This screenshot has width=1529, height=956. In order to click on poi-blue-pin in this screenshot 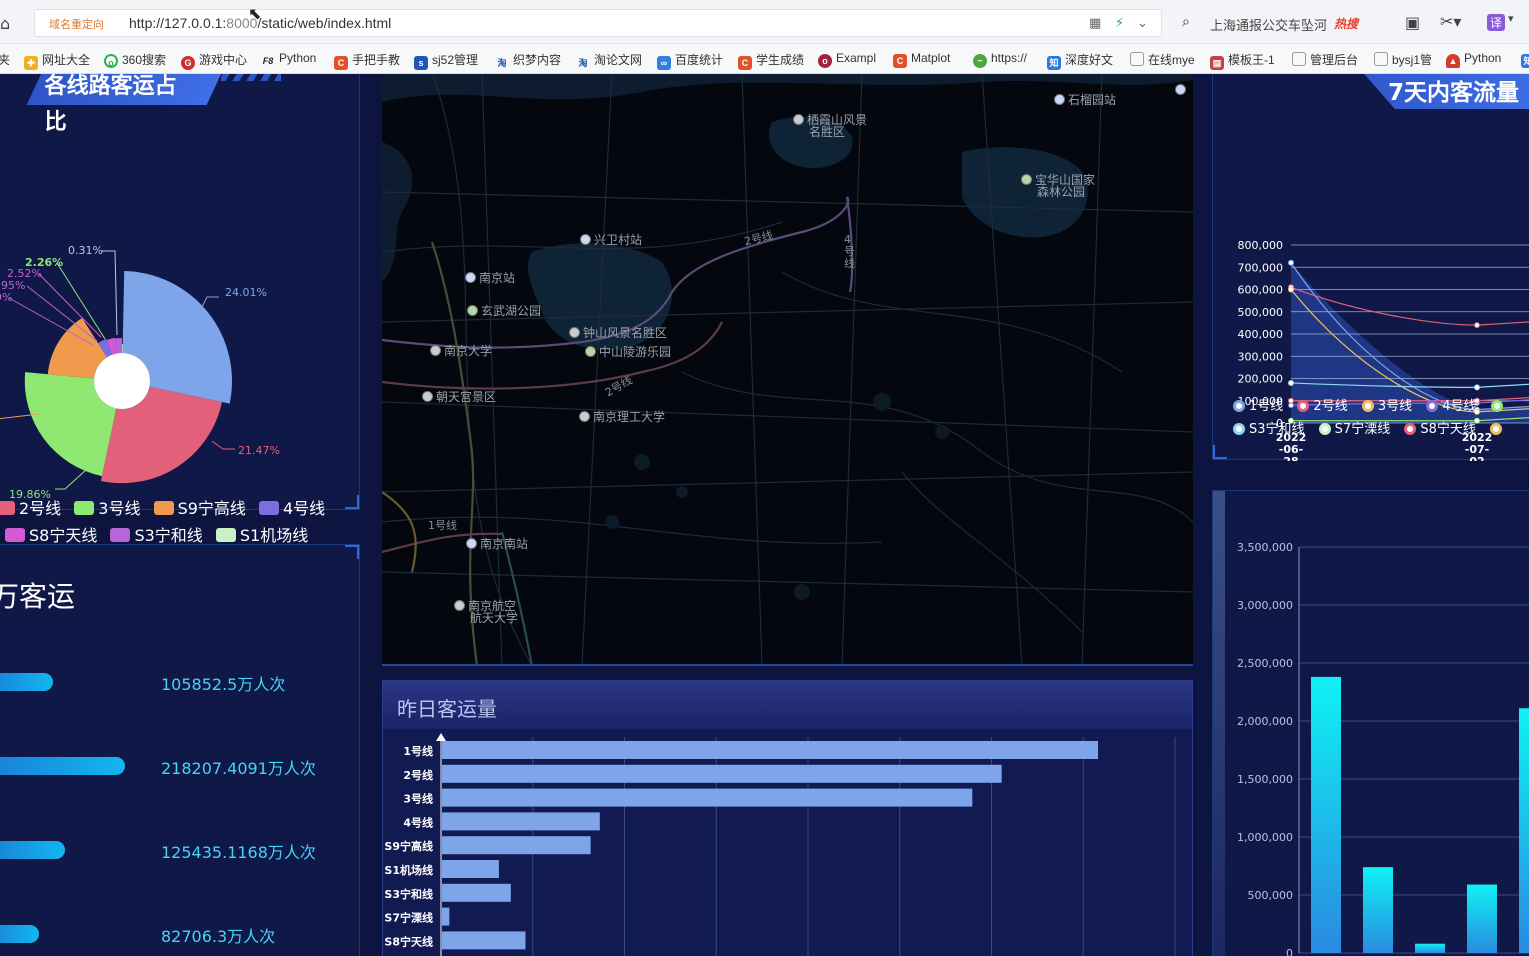, I will do `click(1182, 90)`.